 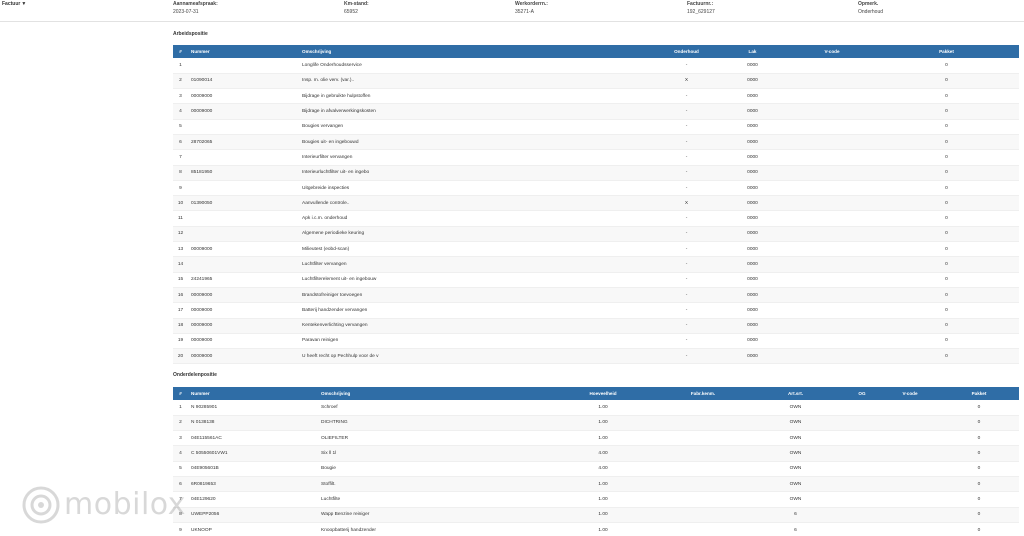 I want to click on table-row: 1N 90285901 Schroef 1.00 OWN 0, so click(x=596, y=408).